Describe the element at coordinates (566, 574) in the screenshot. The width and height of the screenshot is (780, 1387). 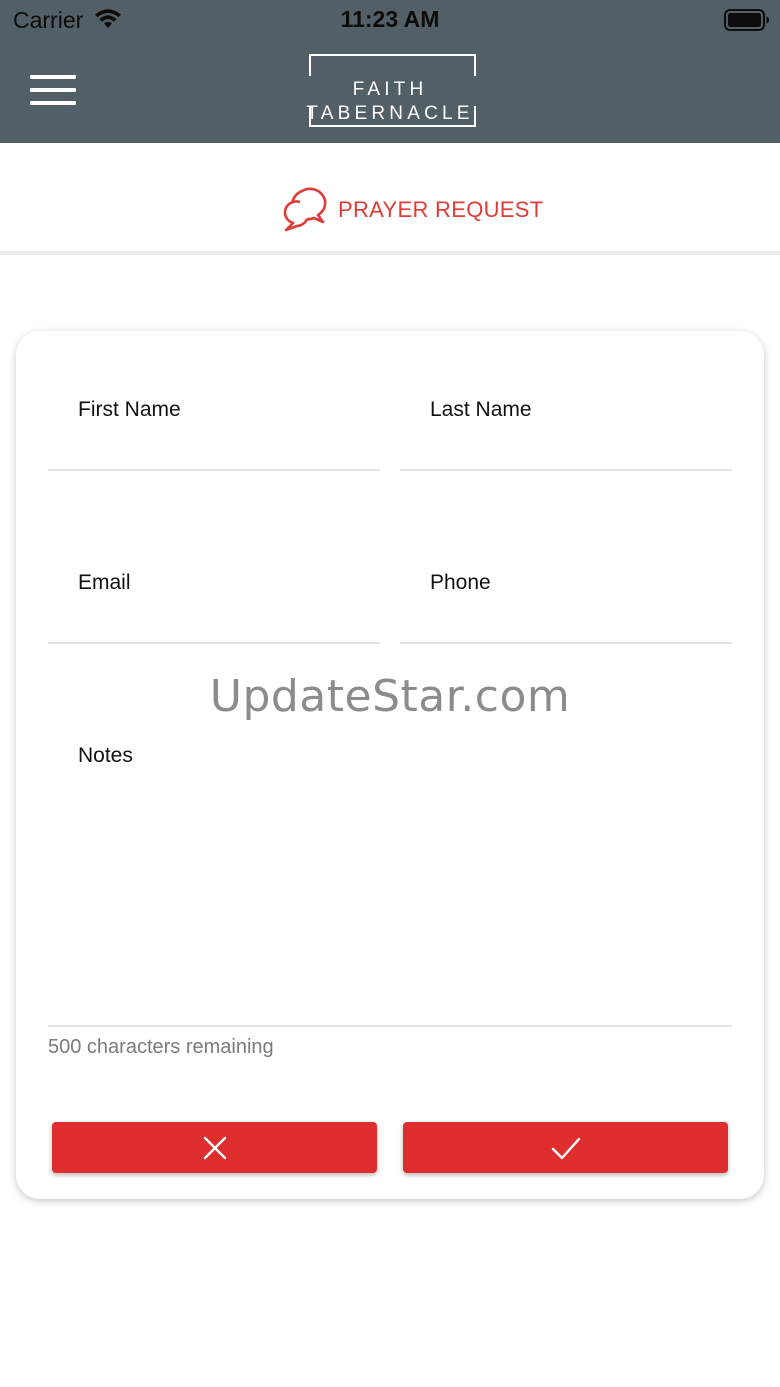
I see `phone-field: Phone` at that location.